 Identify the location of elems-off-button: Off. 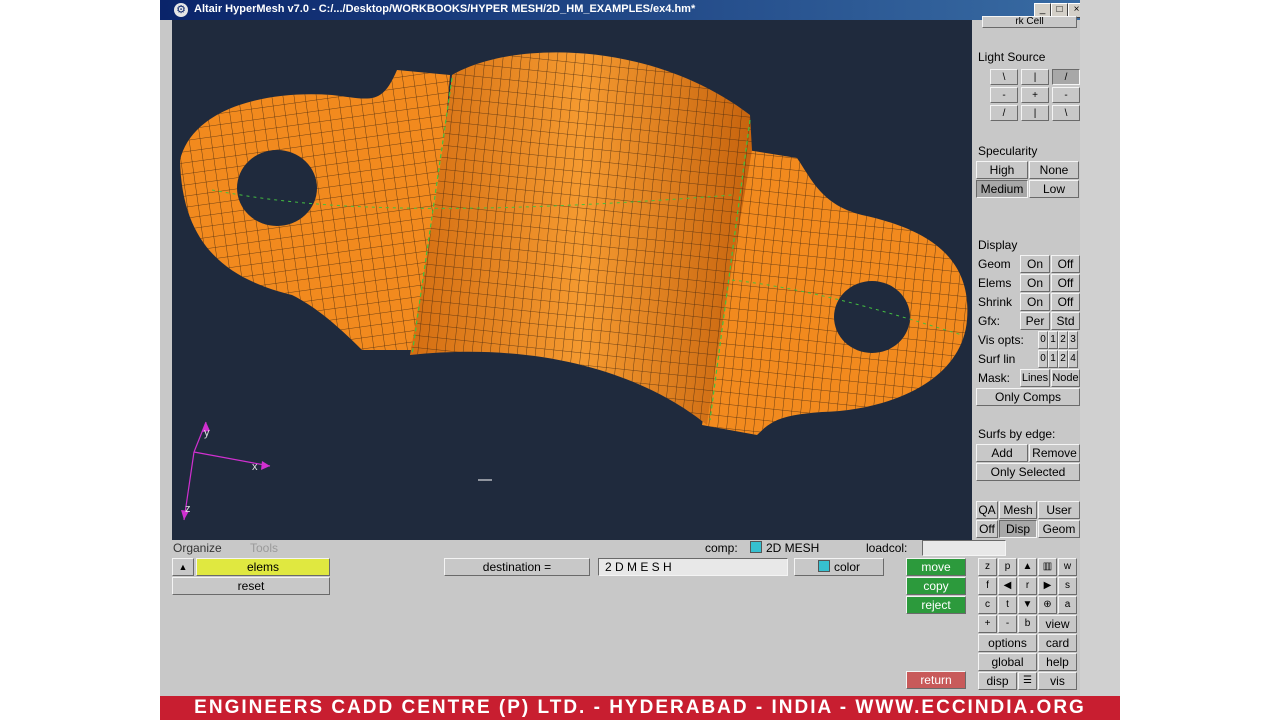
(1065, 283).